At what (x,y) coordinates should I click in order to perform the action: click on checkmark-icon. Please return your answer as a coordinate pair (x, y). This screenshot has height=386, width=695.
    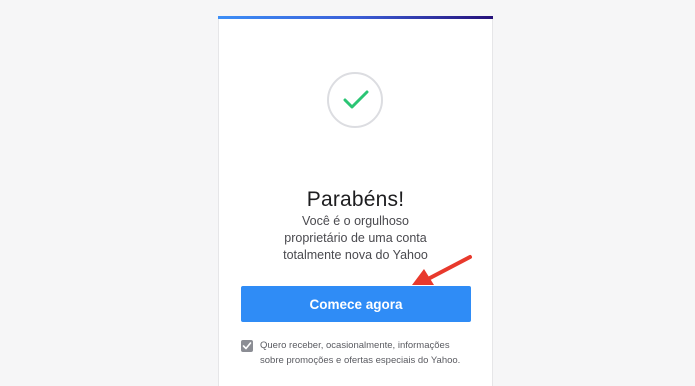
    Looking at the image, I should click on (356, 99).